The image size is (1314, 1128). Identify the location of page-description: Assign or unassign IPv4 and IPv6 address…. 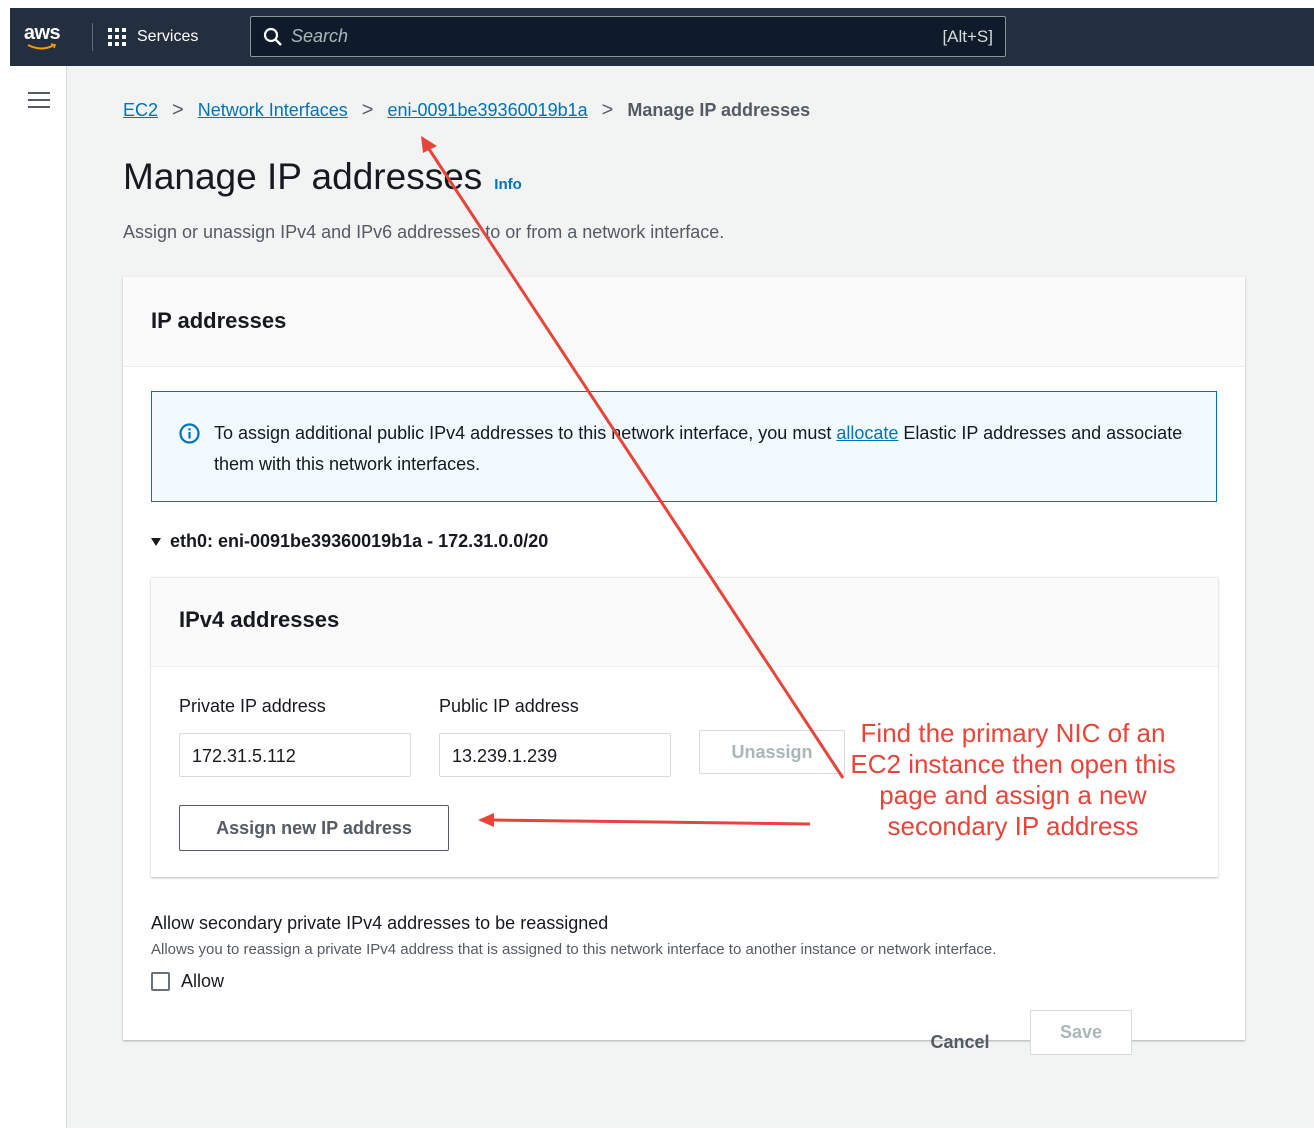
(424, 232).